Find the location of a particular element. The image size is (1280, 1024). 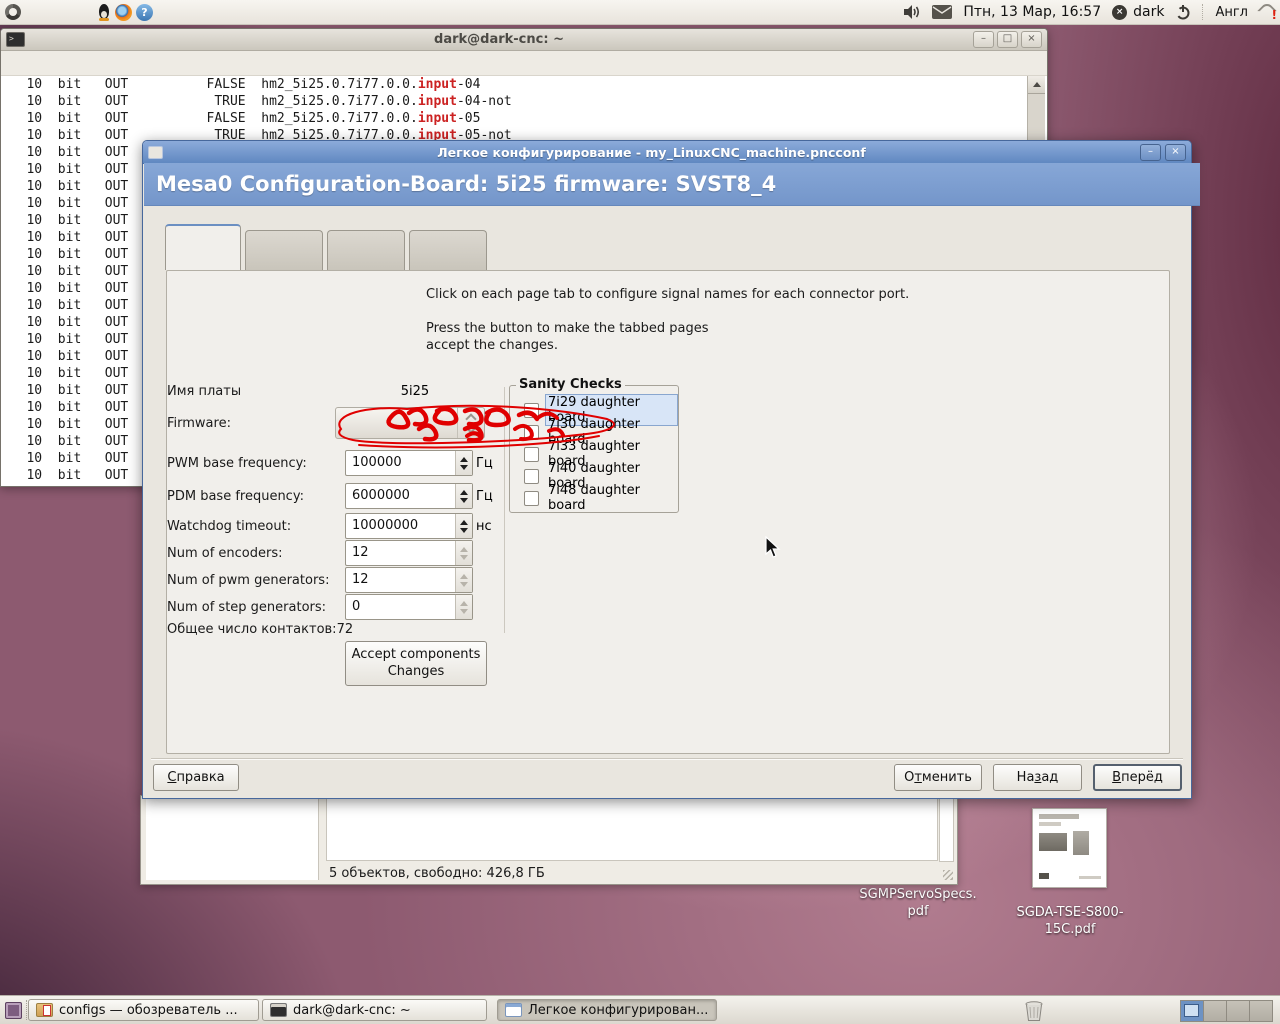

ubuntu-menu-icon is located at coordinates (13, 12).